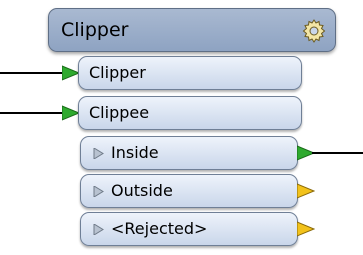 Image resolution: width=363 pixels, height=255 pixels. I want to click on transformer-header: Clipper, so click(192, 30).